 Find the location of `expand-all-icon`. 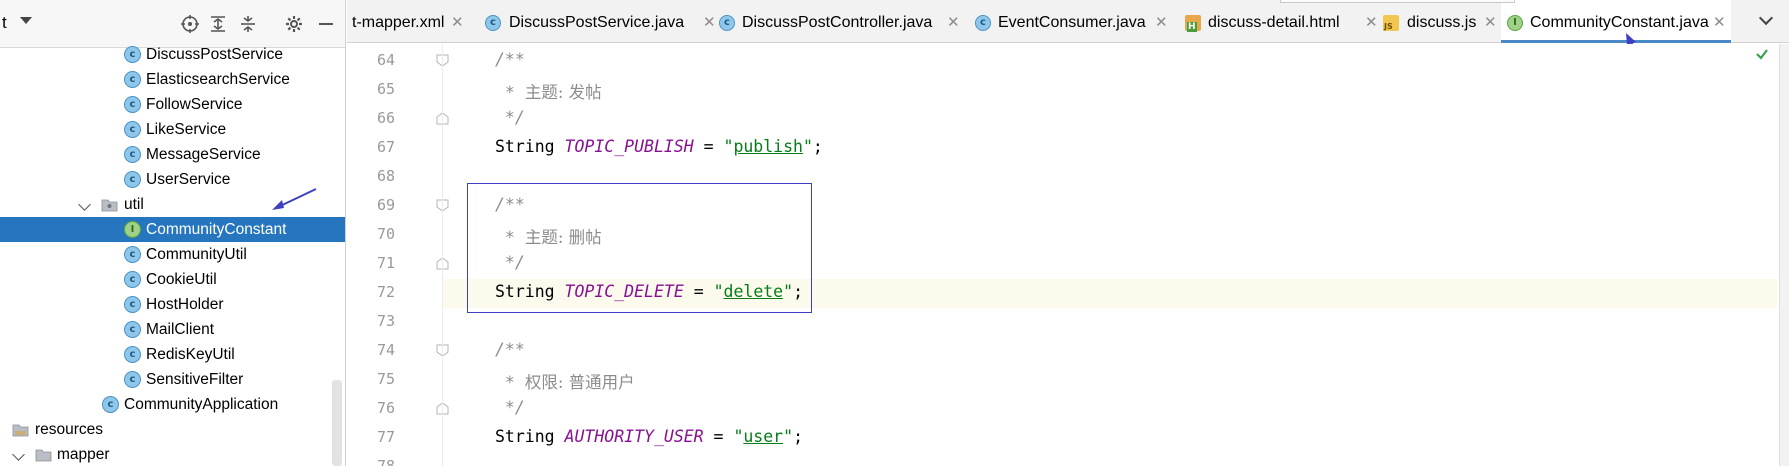

expand-all-icon is located at coordinates (218, 24).